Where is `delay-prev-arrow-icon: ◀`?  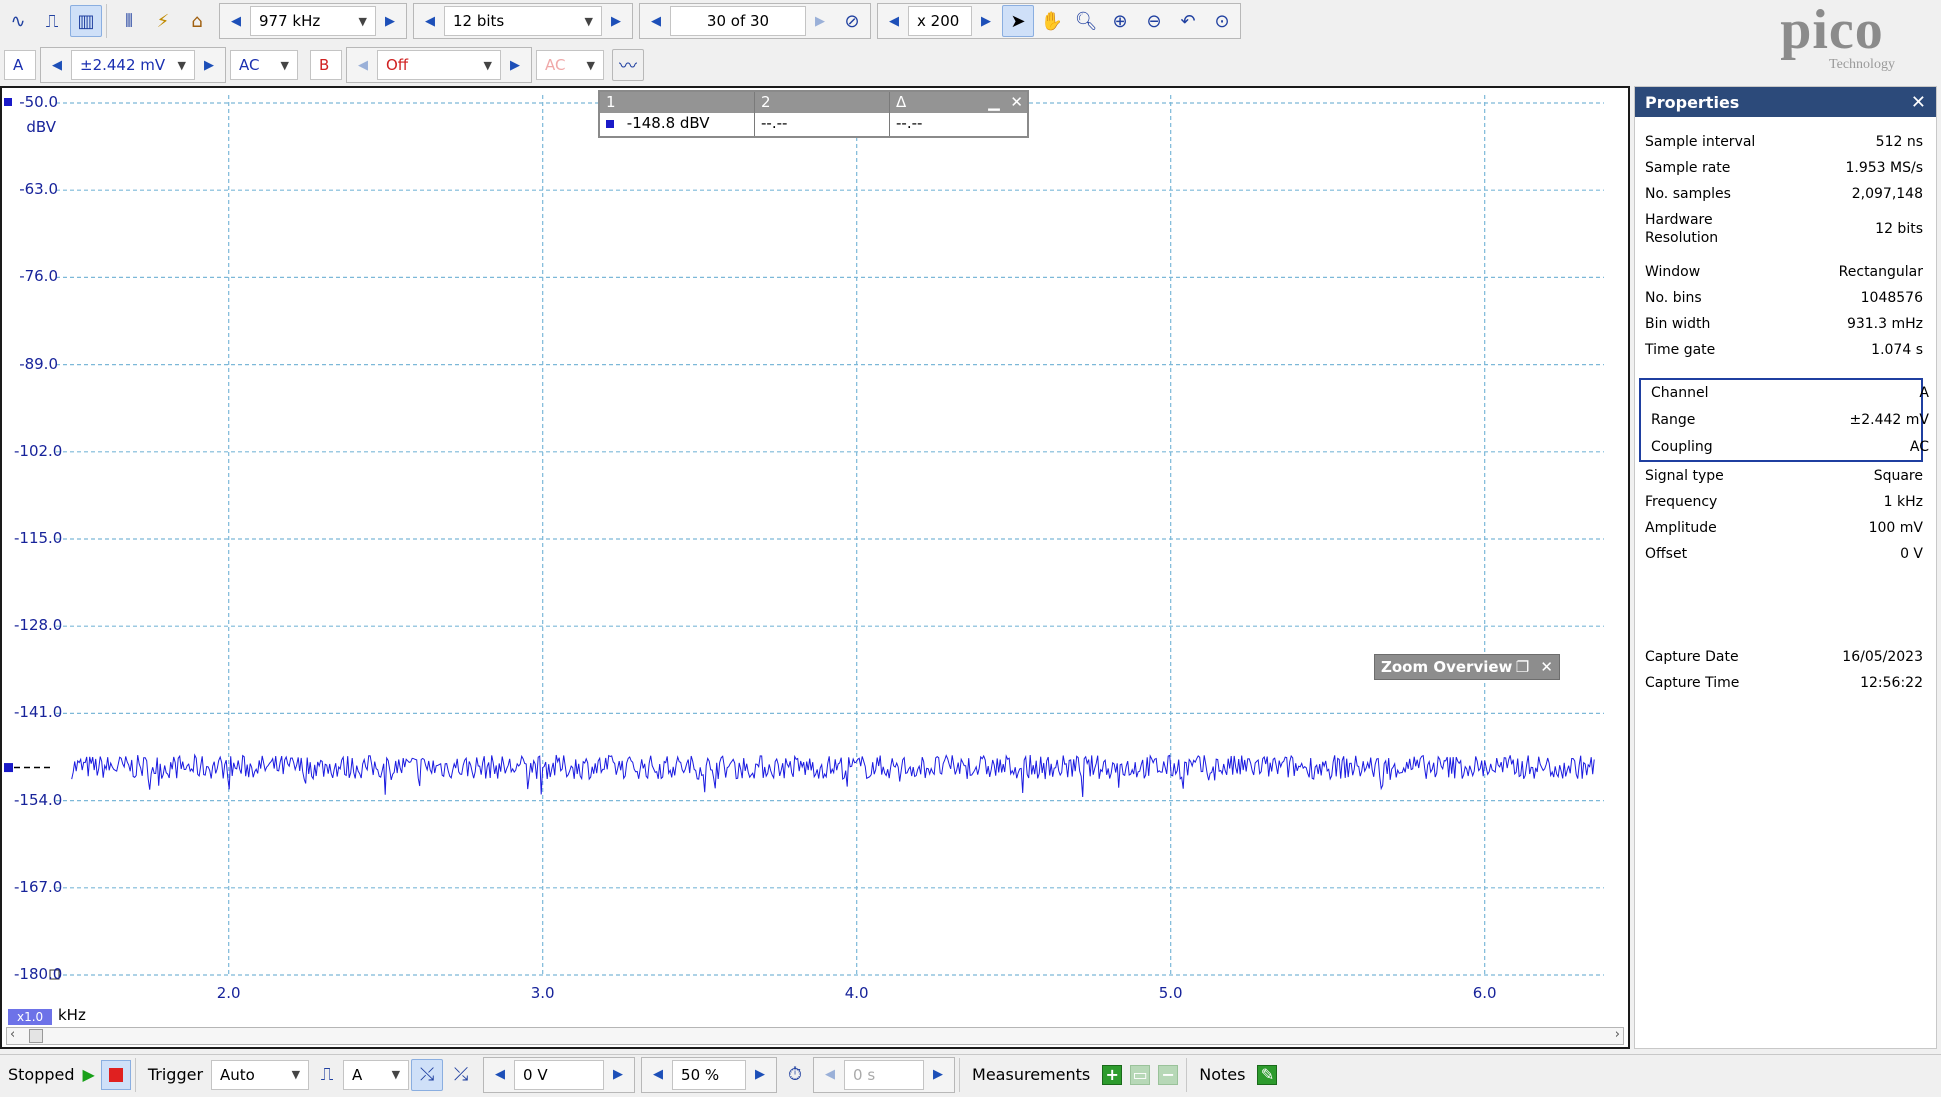
delay-prev-arrow-icon: ◀ is located at coordinates (830, 1075).